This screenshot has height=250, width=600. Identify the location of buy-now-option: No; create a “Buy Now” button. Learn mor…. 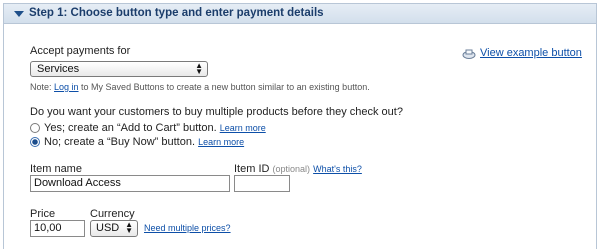
(144, 142).